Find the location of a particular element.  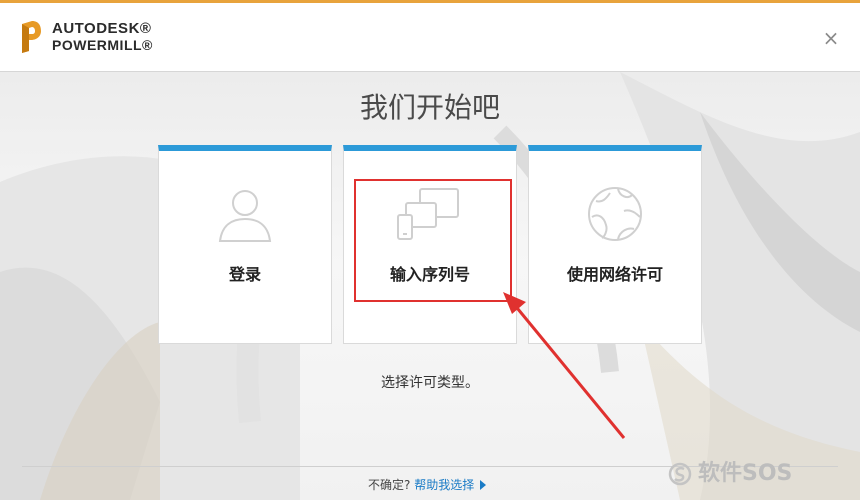

help-me-choose-link: 帮助我选择 is located at coordinates (444, 485).